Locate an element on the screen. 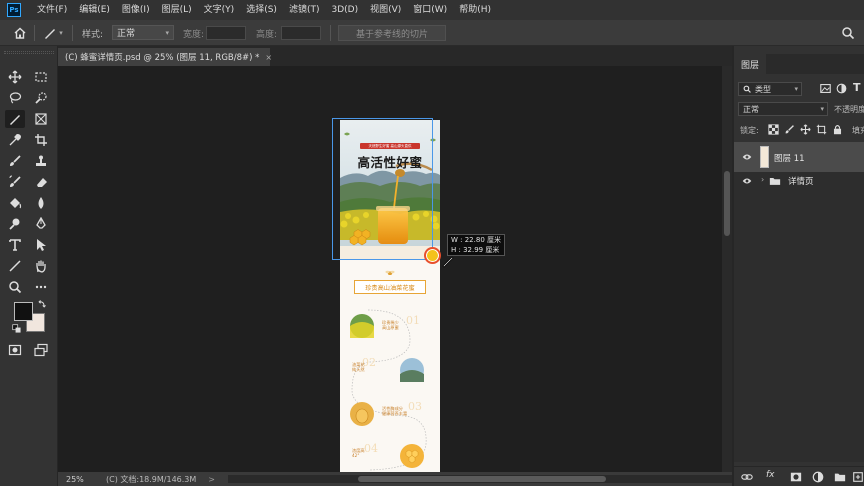 Image resolution: width=864 pixels, height=486 pixels. slices-from-guides-button: 基于参考线的切片 is located at coordinates (392, 33).